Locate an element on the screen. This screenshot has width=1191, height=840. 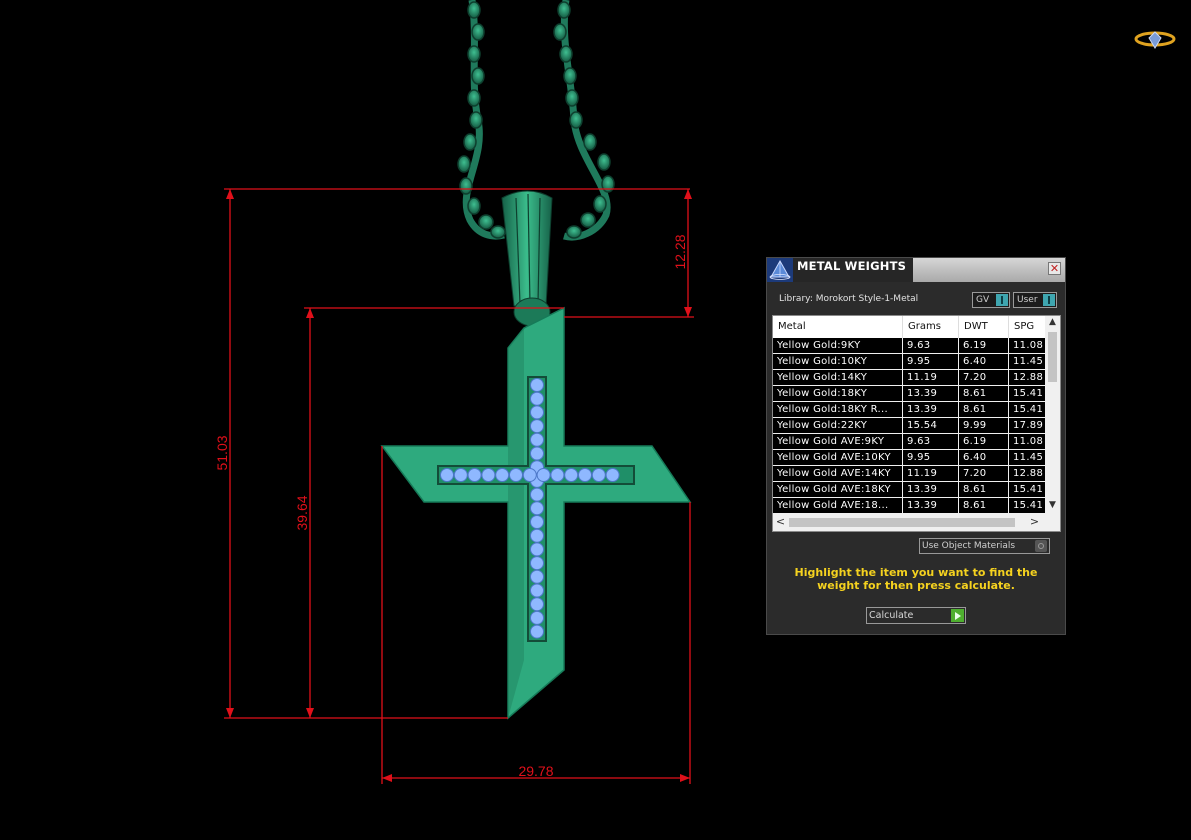
vertical-scroll-thumb is located at coordinates (1052, 357).